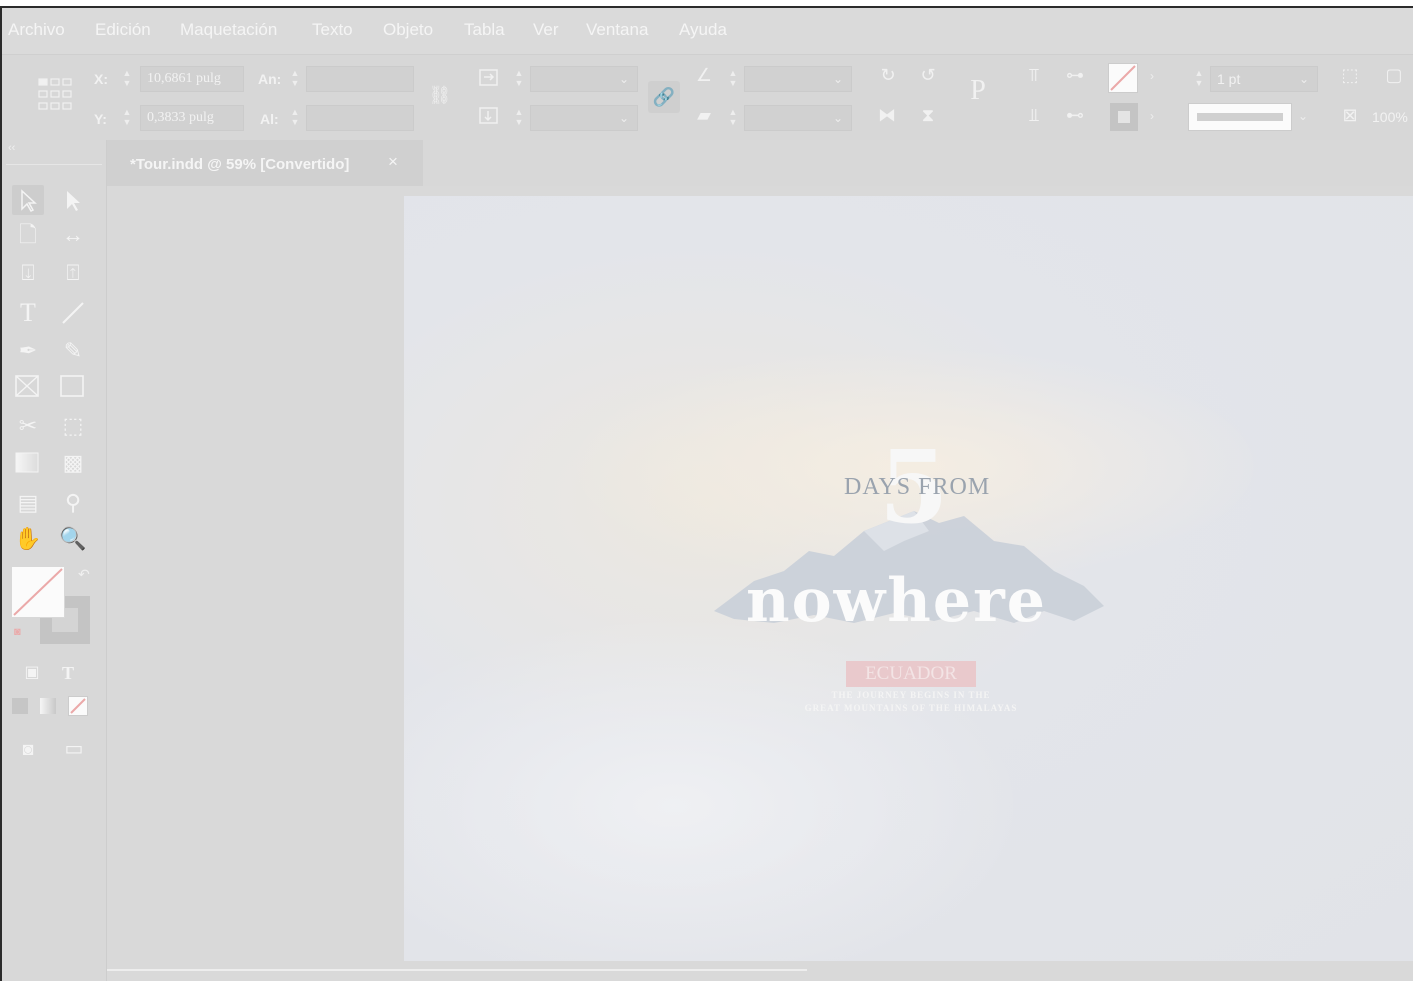 The height and width of the screenshot is (981, 1413). I want to click on eyedropper-tool-icon: ⚲, so click(73, 503).